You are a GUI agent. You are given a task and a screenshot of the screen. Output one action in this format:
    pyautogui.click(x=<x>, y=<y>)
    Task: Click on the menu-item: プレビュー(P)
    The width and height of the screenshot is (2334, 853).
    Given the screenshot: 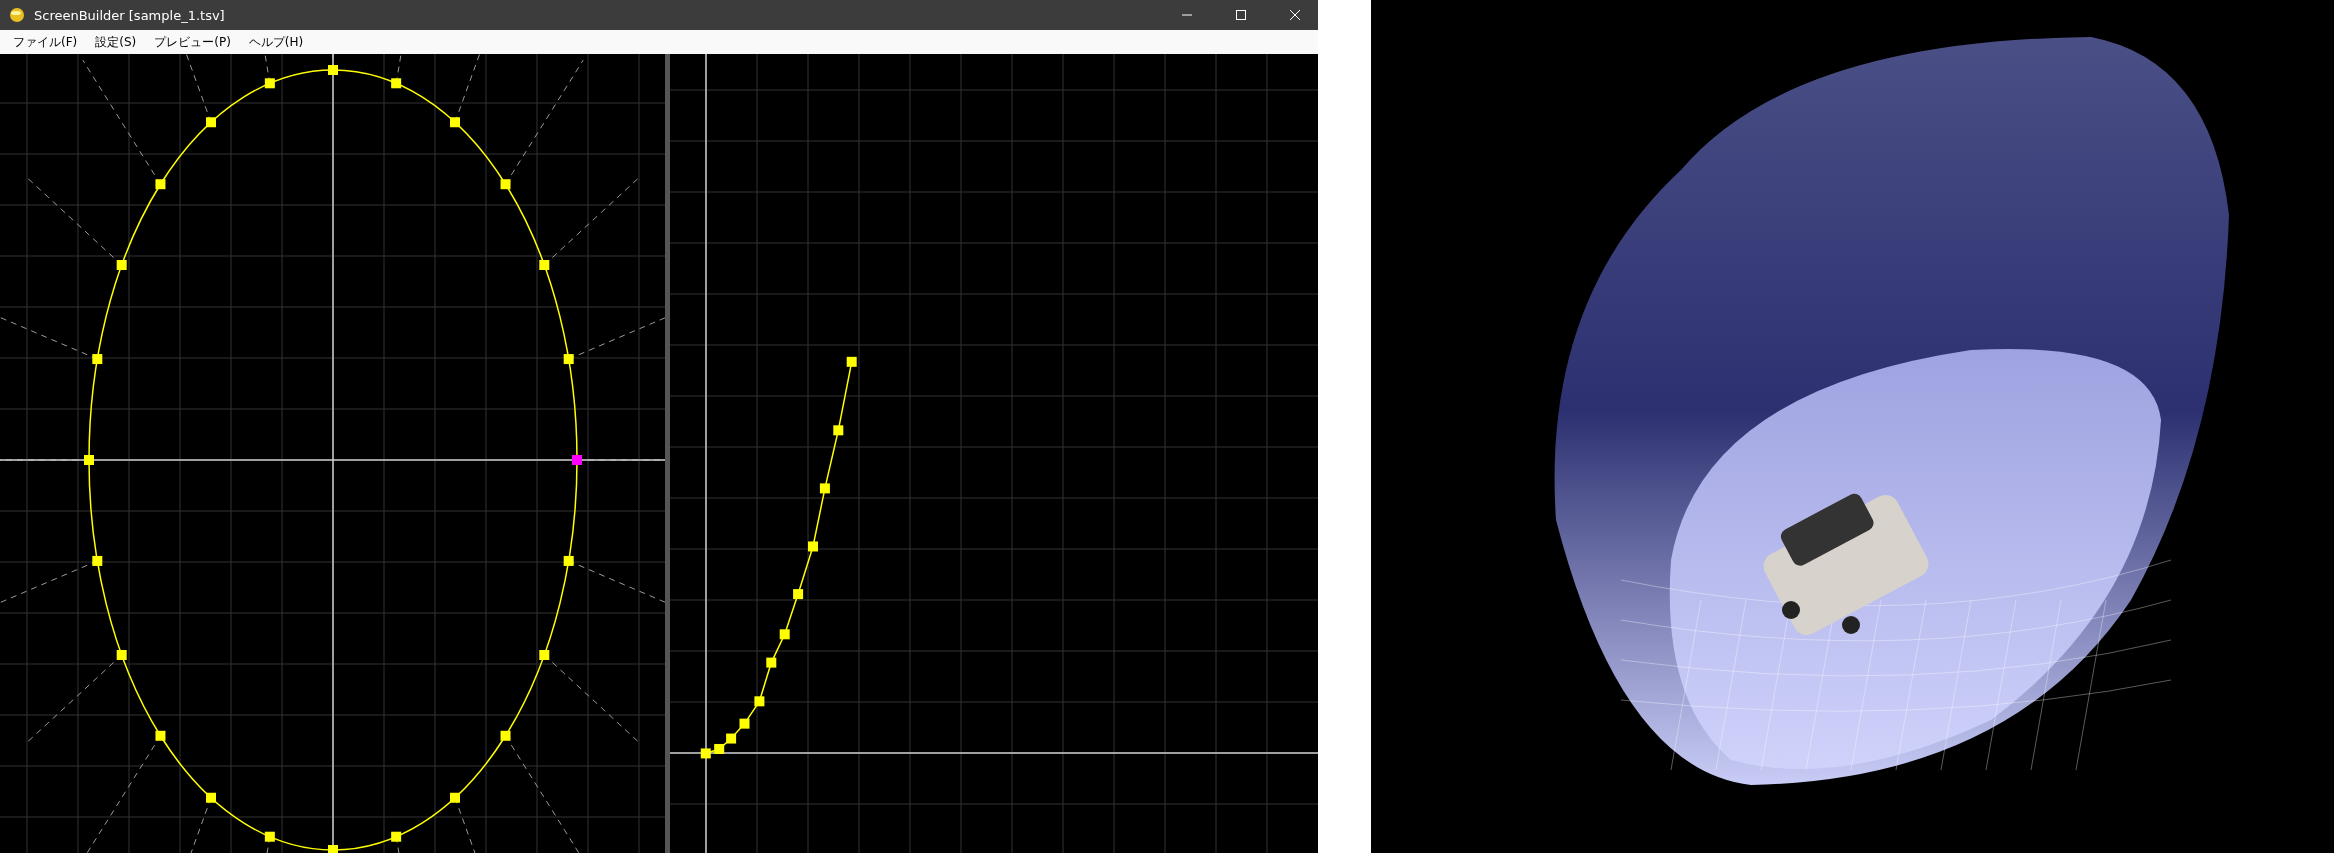 What is the action you would take?
    pyautogui.click(x=192, y=42)
    